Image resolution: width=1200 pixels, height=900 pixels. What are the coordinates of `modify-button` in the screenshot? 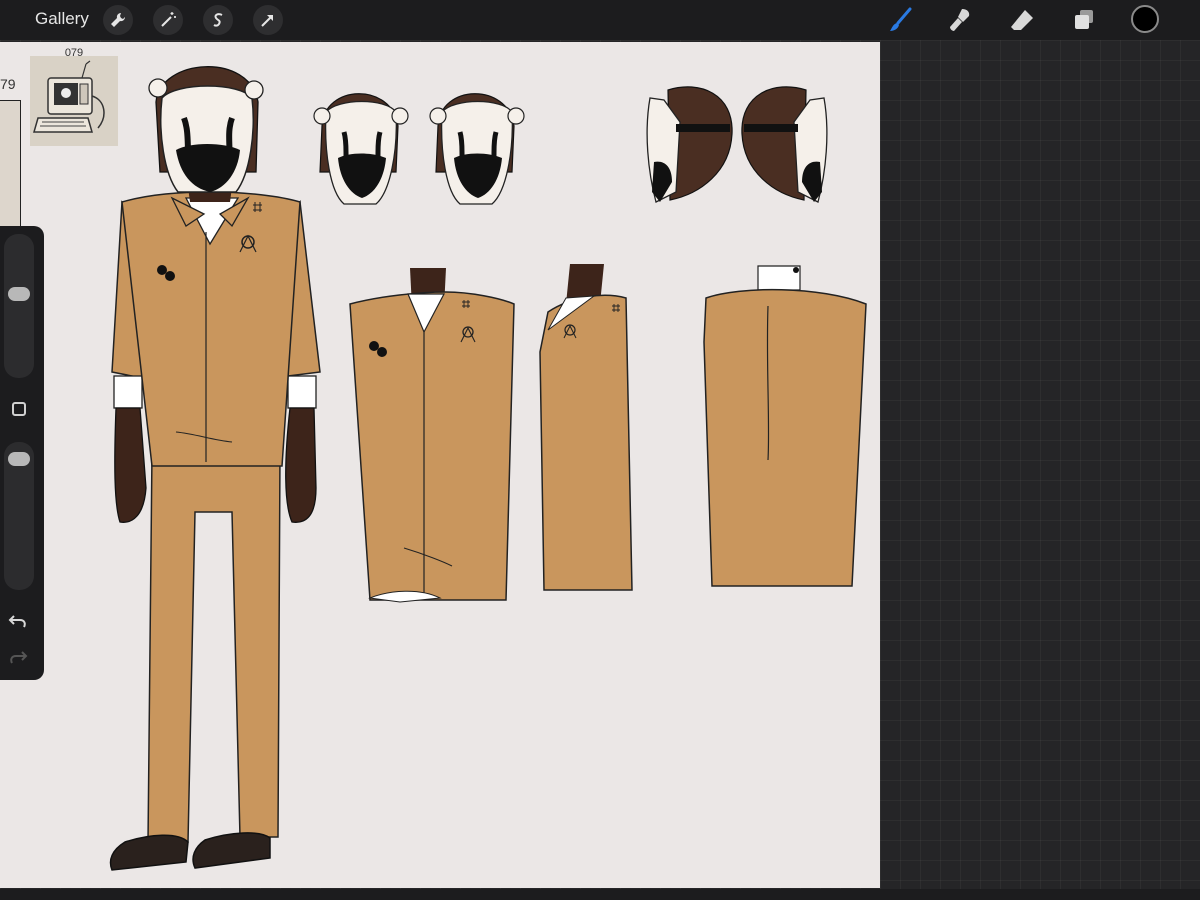 It's located at (19, 409).